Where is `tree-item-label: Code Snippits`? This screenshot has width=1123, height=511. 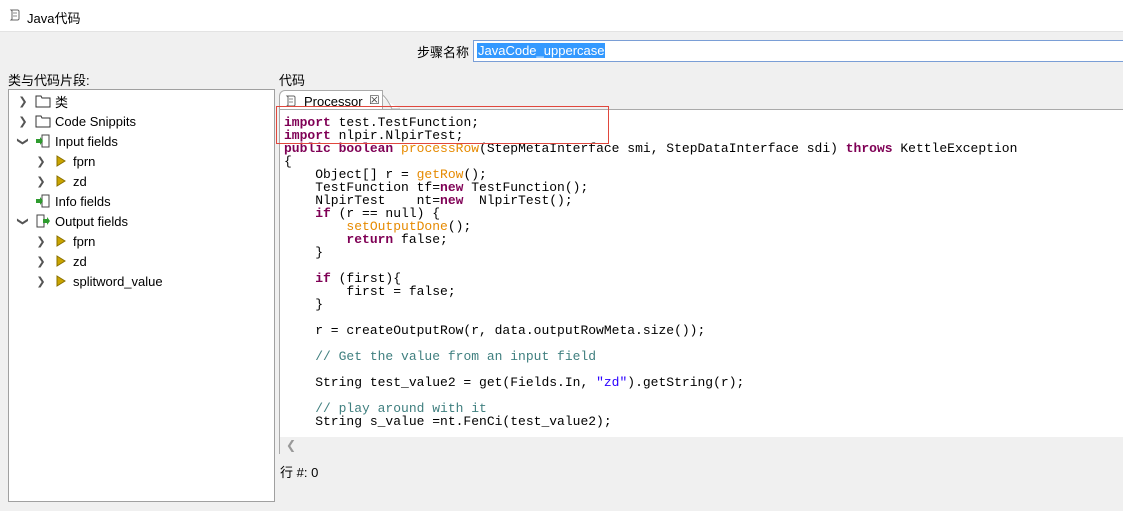
tree-item-label: Code Snippits is located at coordinates (95, 121).